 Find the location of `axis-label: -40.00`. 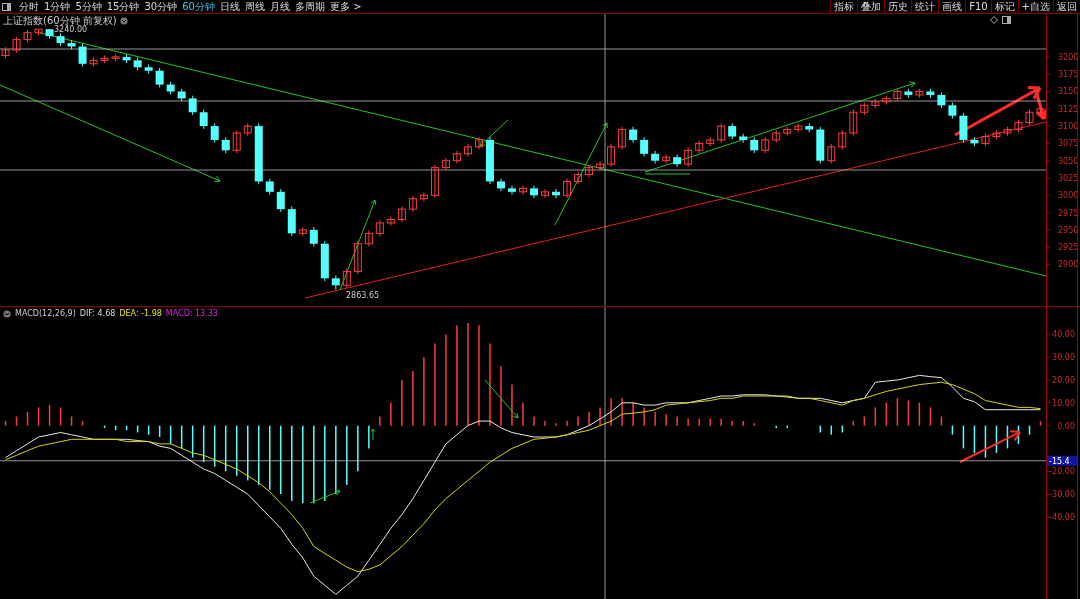

axis-label: -40.00 is located at coordinates (1062, 517).